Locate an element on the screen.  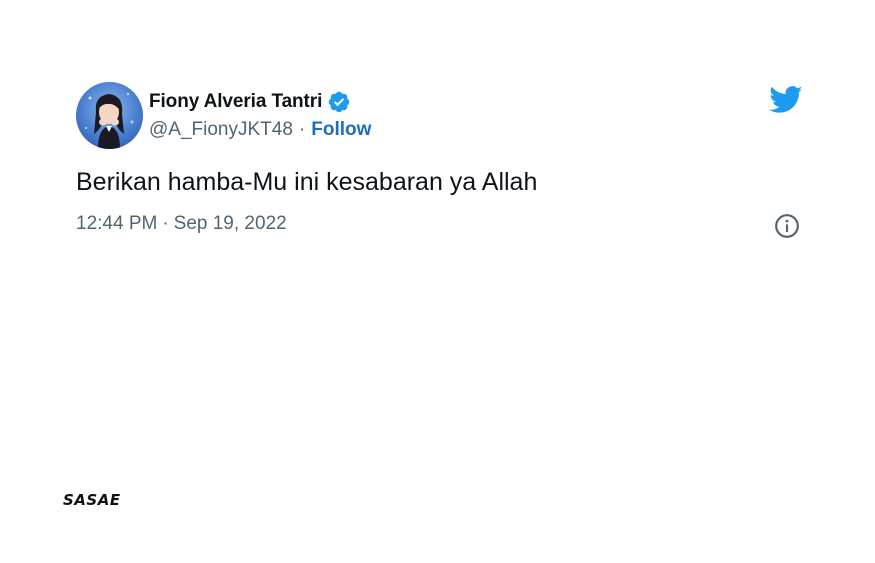
name-row: Fiony Alveria Tantri is located at coordinates (260, 102).